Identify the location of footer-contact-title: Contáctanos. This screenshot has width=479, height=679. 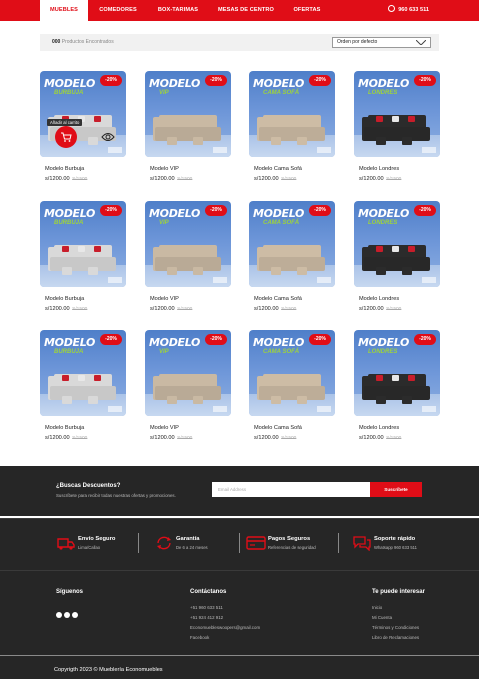
(208, 592).